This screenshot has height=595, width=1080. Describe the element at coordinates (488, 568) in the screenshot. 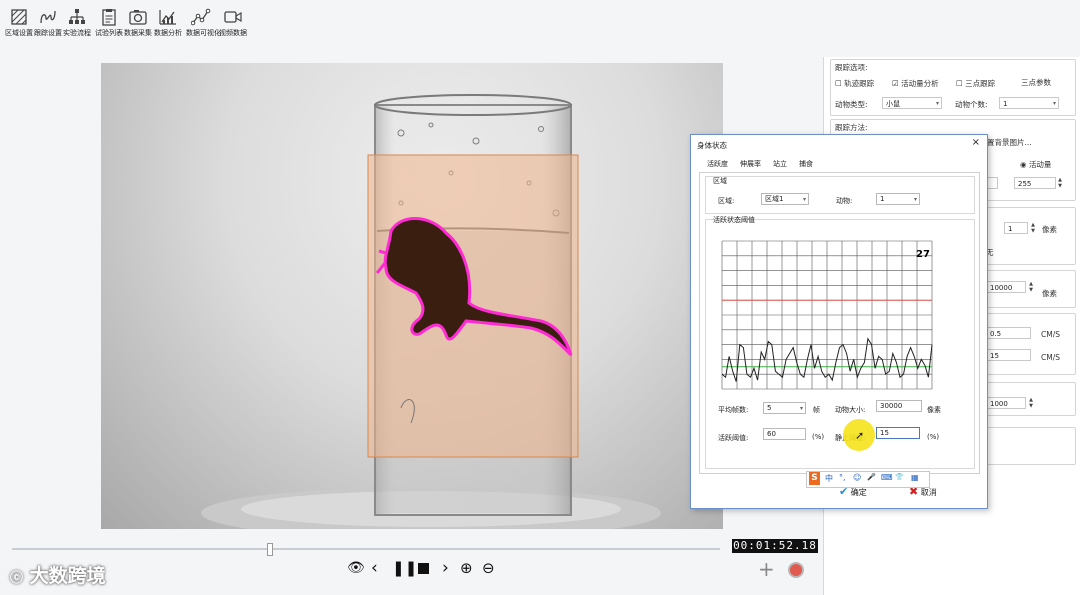

I see `zoom-out-icon: ⊖` at that location.